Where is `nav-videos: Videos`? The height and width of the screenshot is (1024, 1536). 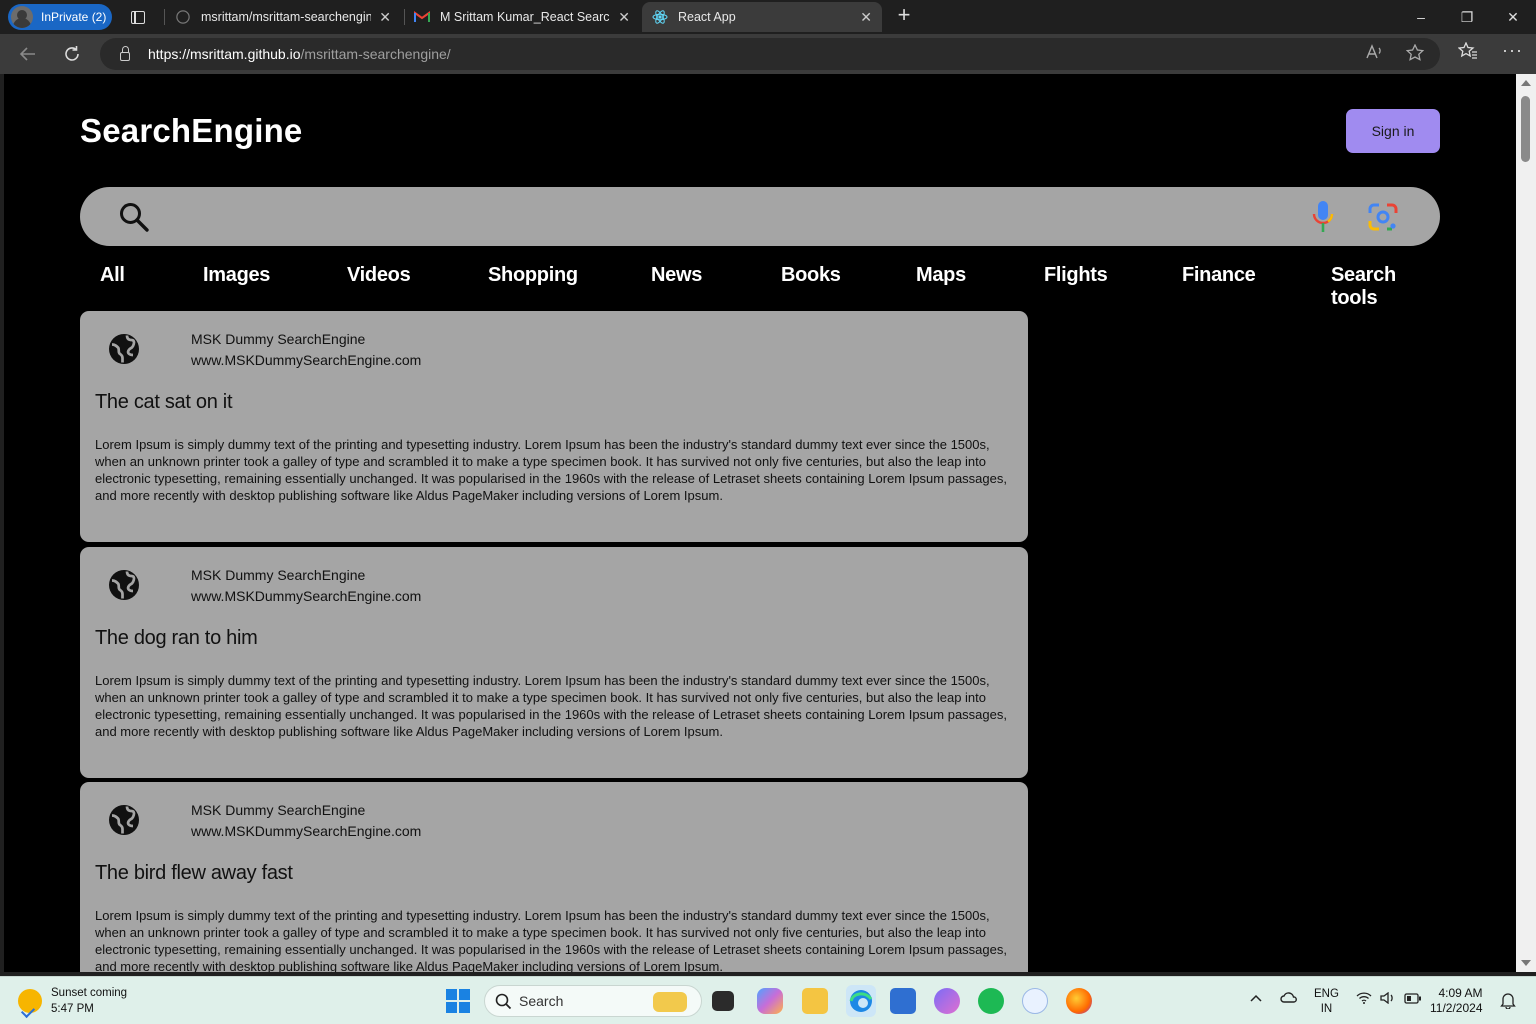 nav-videos: Videos is located at coordinates (379, 275).